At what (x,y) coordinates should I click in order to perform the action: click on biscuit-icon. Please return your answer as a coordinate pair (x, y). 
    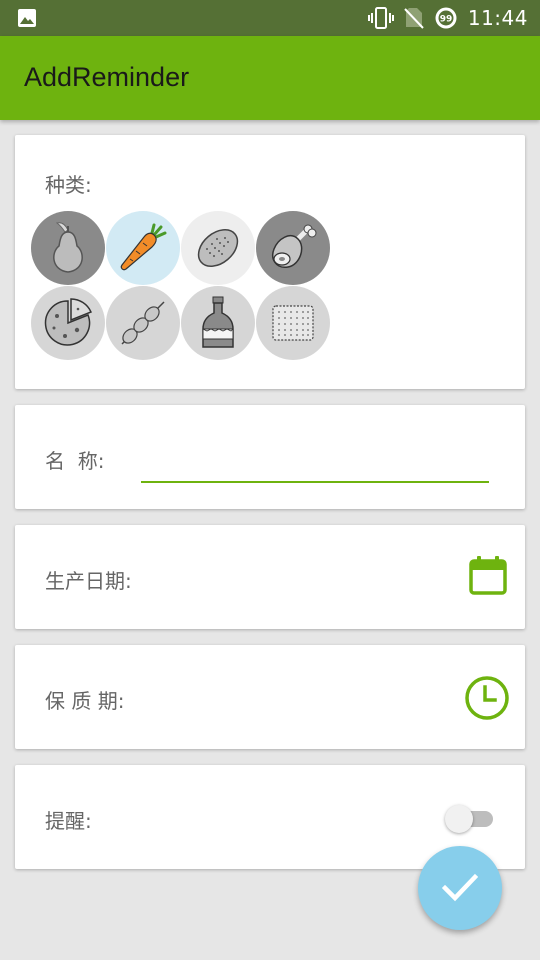
    Looking at the image, I should click on (293, 323).